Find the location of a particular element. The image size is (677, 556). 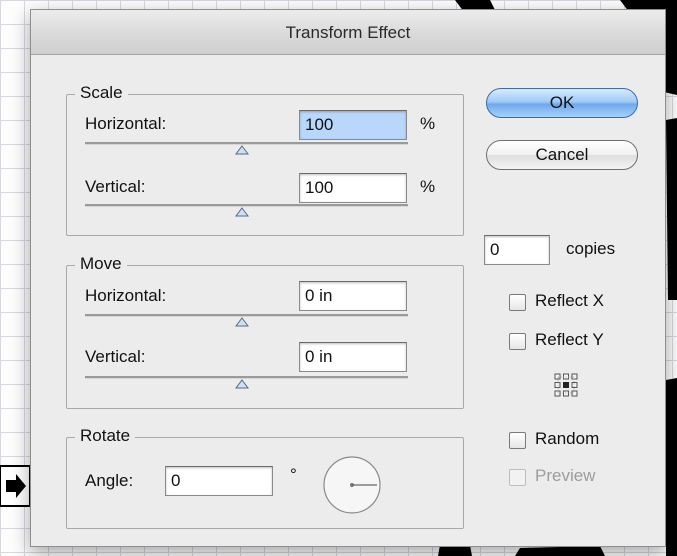

preview-checkbox is located at coordinates (517, 477).